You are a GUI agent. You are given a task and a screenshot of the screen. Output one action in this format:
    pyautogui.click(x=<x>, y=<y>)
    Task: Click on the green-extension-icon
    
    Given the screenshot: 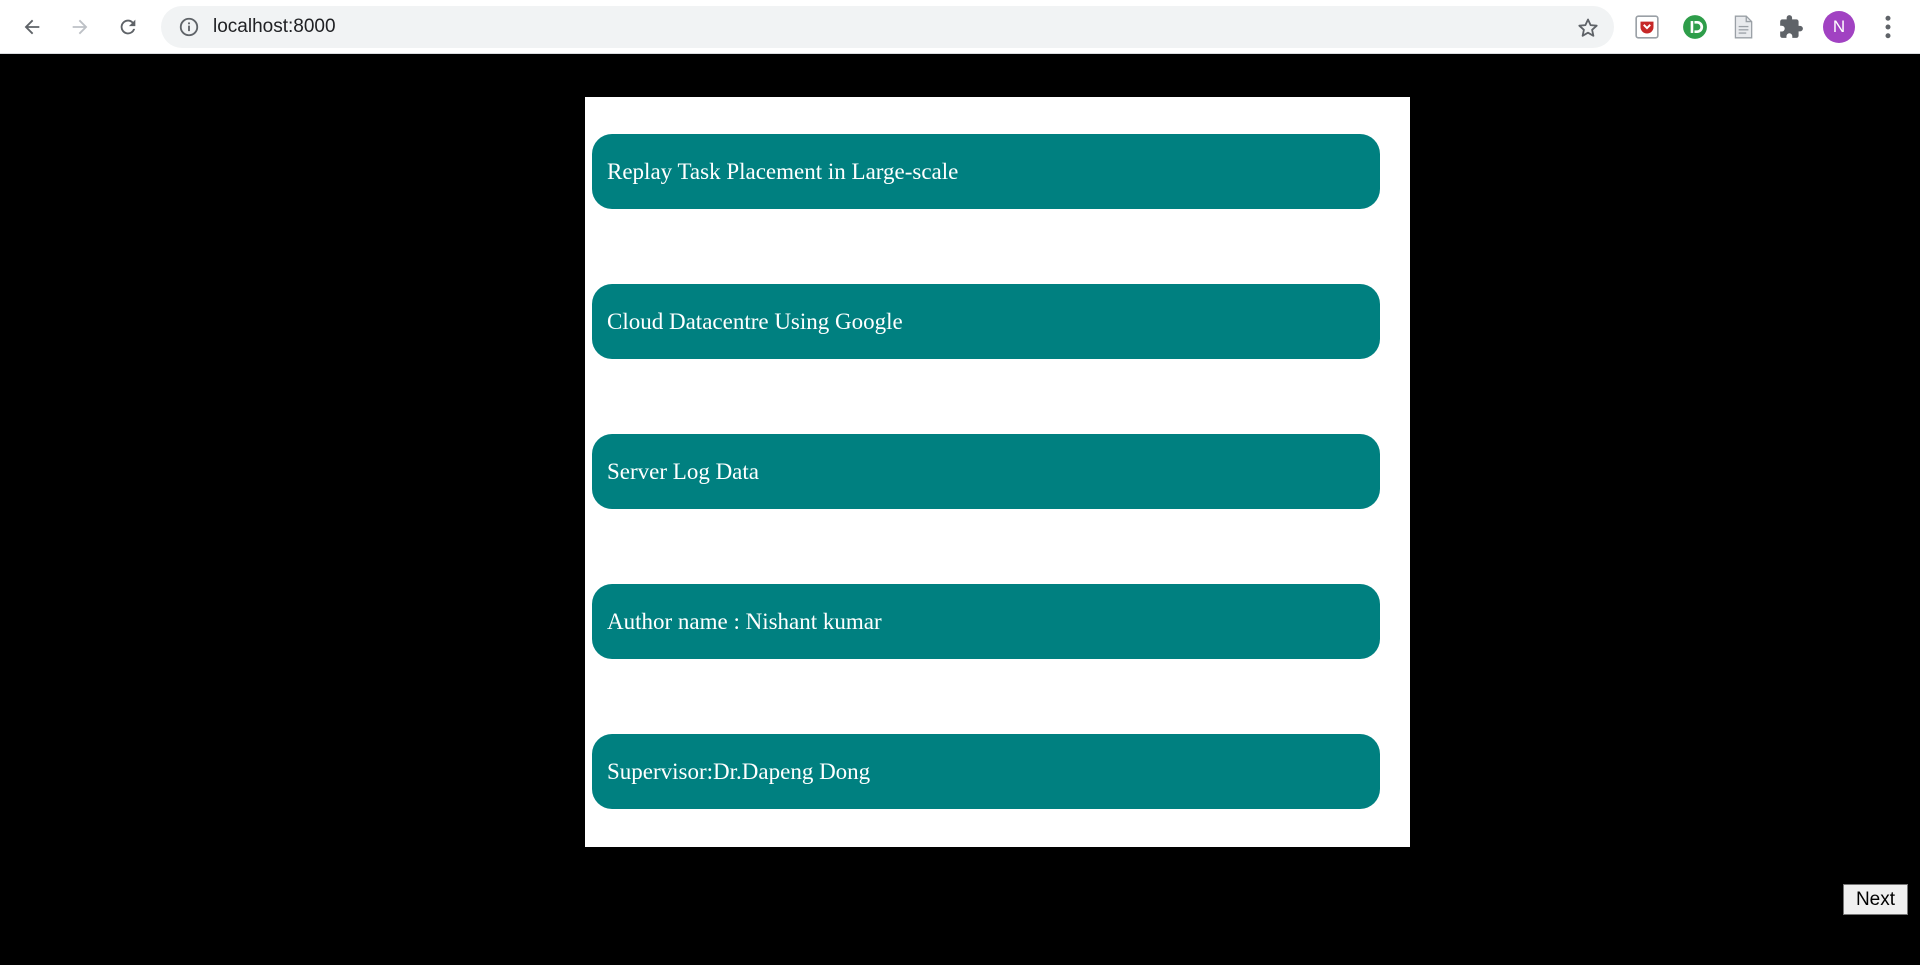 What is the action you would take?
    pyautogui.click(x=1695, y=27)
    